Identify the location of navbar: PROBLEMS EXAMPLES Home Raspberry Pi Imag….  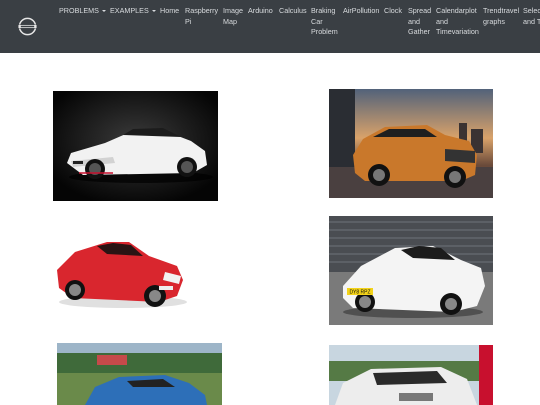
(270, 26).